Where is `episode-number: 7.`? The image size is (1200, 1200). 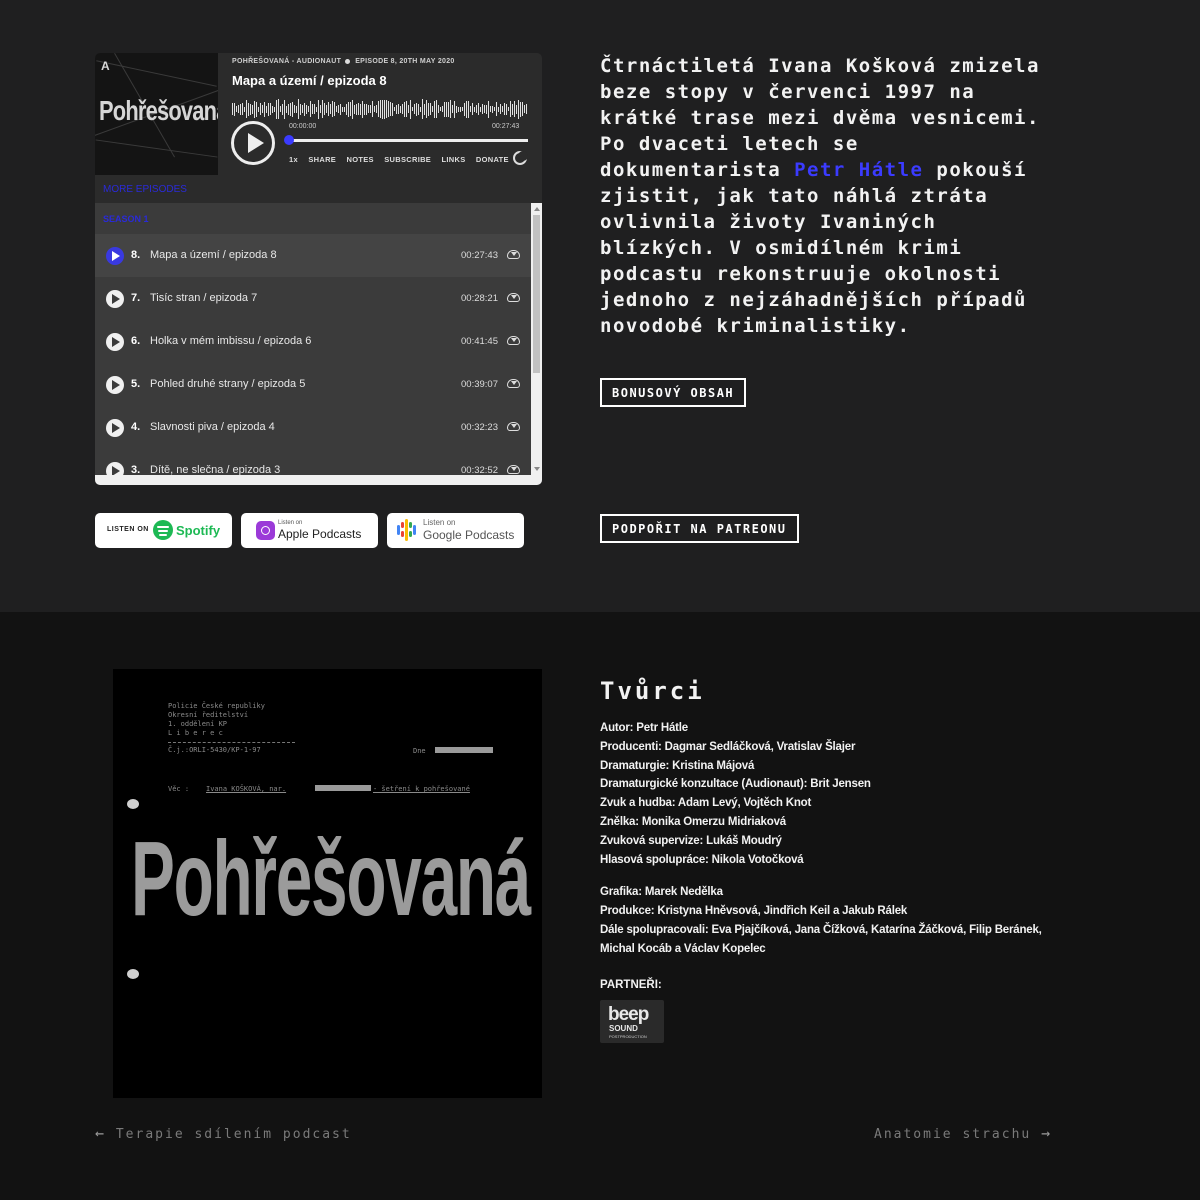 episode-number: 7. is located at coordinates (136, 298).